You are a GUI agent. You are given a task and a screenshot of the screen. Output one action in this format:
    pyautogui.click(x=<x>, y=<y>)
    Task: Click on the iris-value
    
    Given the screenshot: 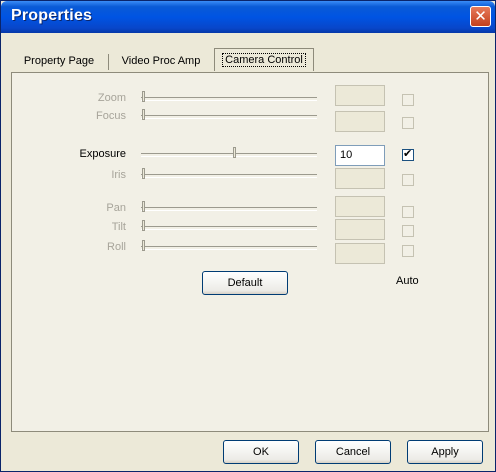 What is the action you would take?
    pyautogui.click(x=360, y=178)
    